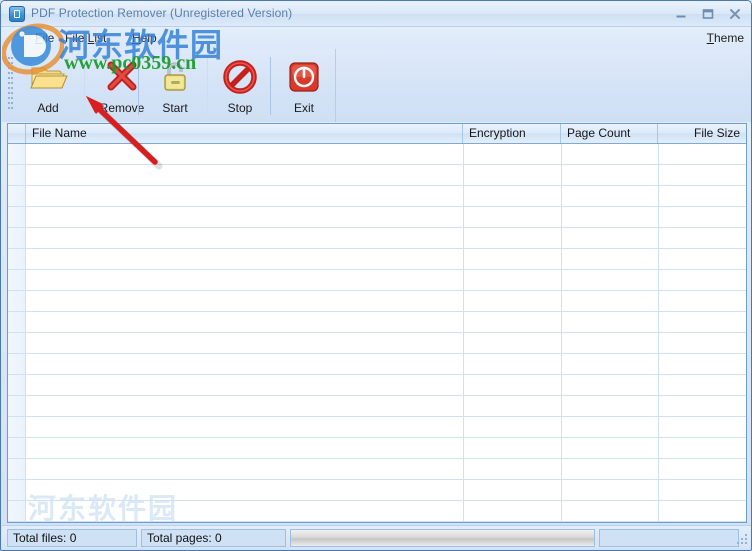 Image resolution: width=752 pixels, height=551 pixels. Describe the element at coordinates (240, 77) in the screenshot. I see `prohibition-sign-icon` at that location.